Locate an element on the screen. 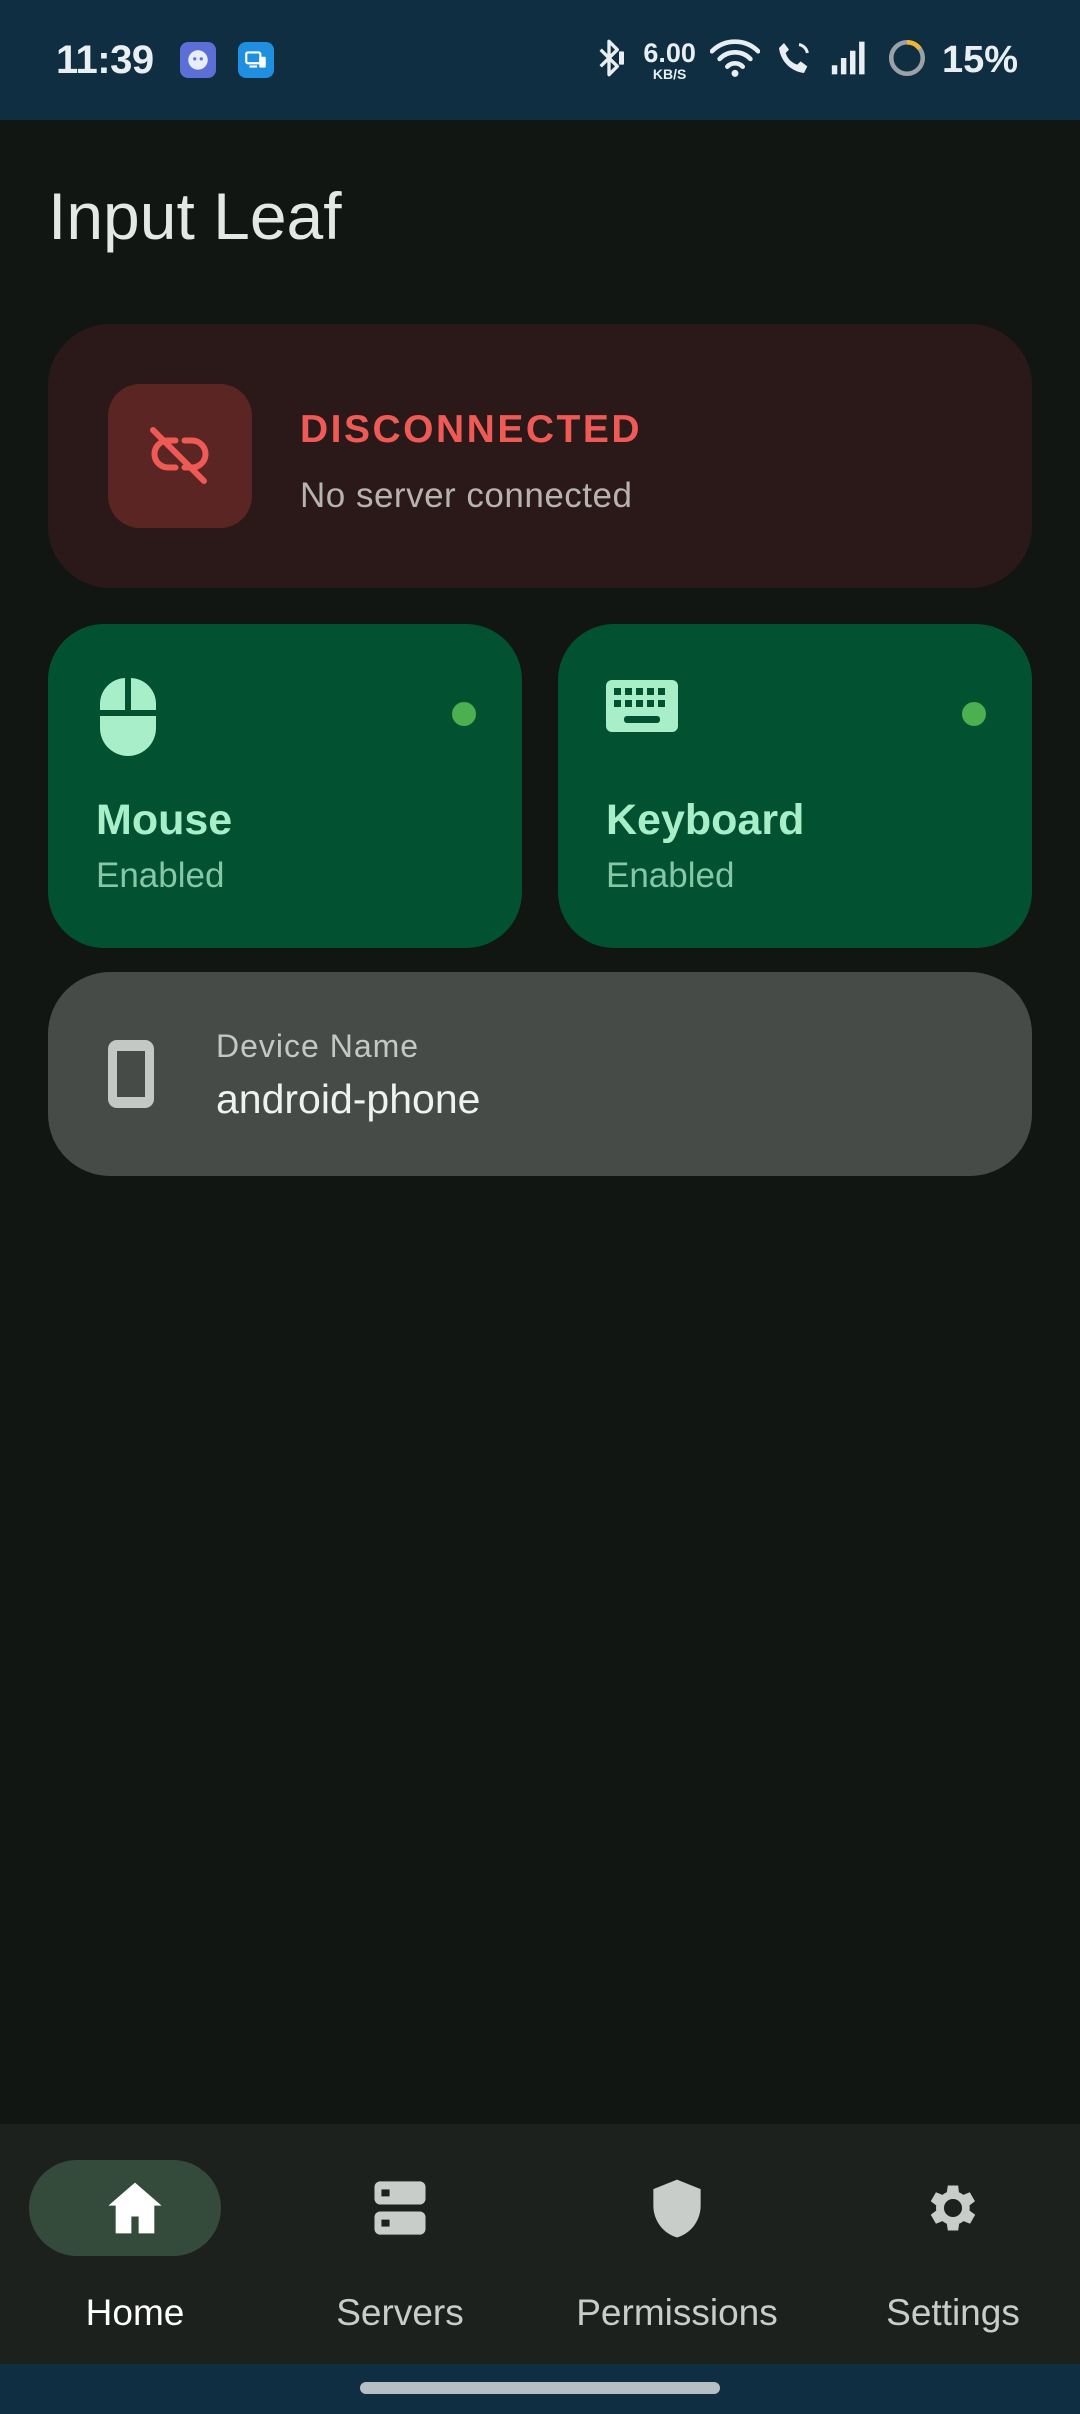  mouse-label: Mouse is located at coordinates (164, 820).